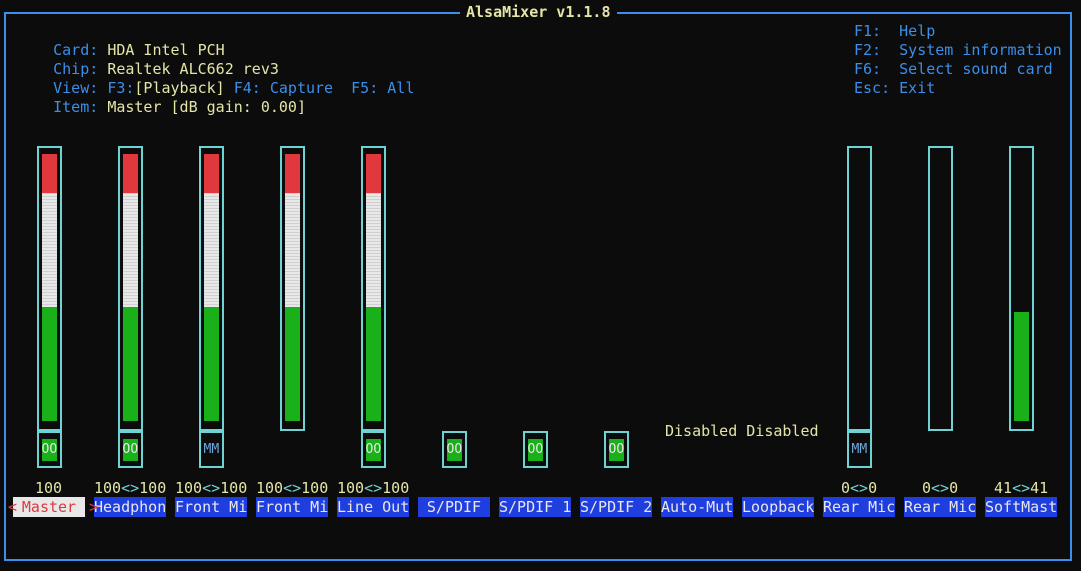 The image size is (1081, 571). I want to click on channel-1-level-red, so click(130, 173).